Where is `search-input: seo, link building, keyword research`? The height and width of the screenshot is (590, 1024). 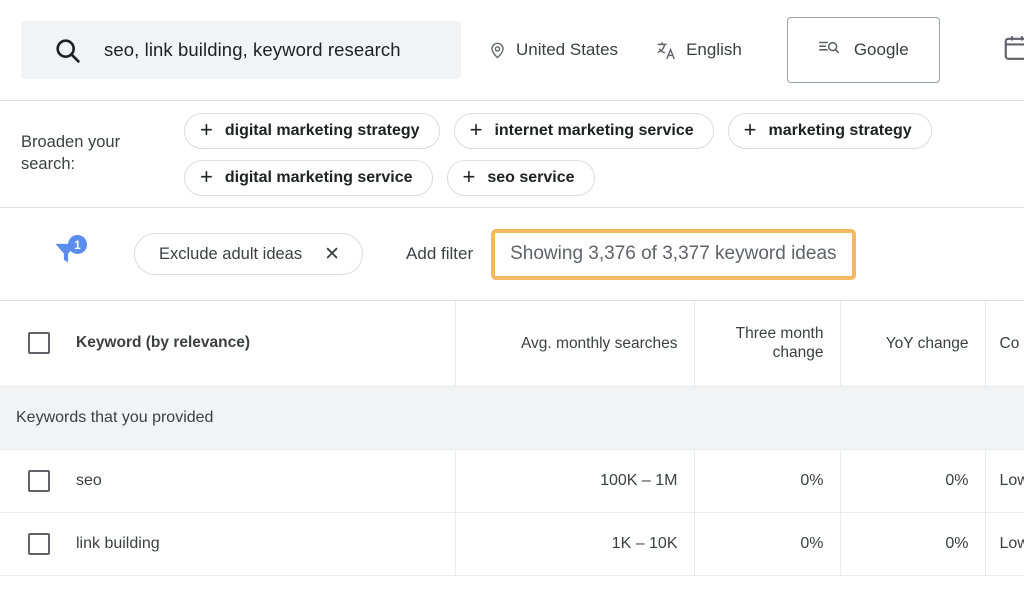
search-input: seo, link building, keyword research is located at coordinates (252, 50).